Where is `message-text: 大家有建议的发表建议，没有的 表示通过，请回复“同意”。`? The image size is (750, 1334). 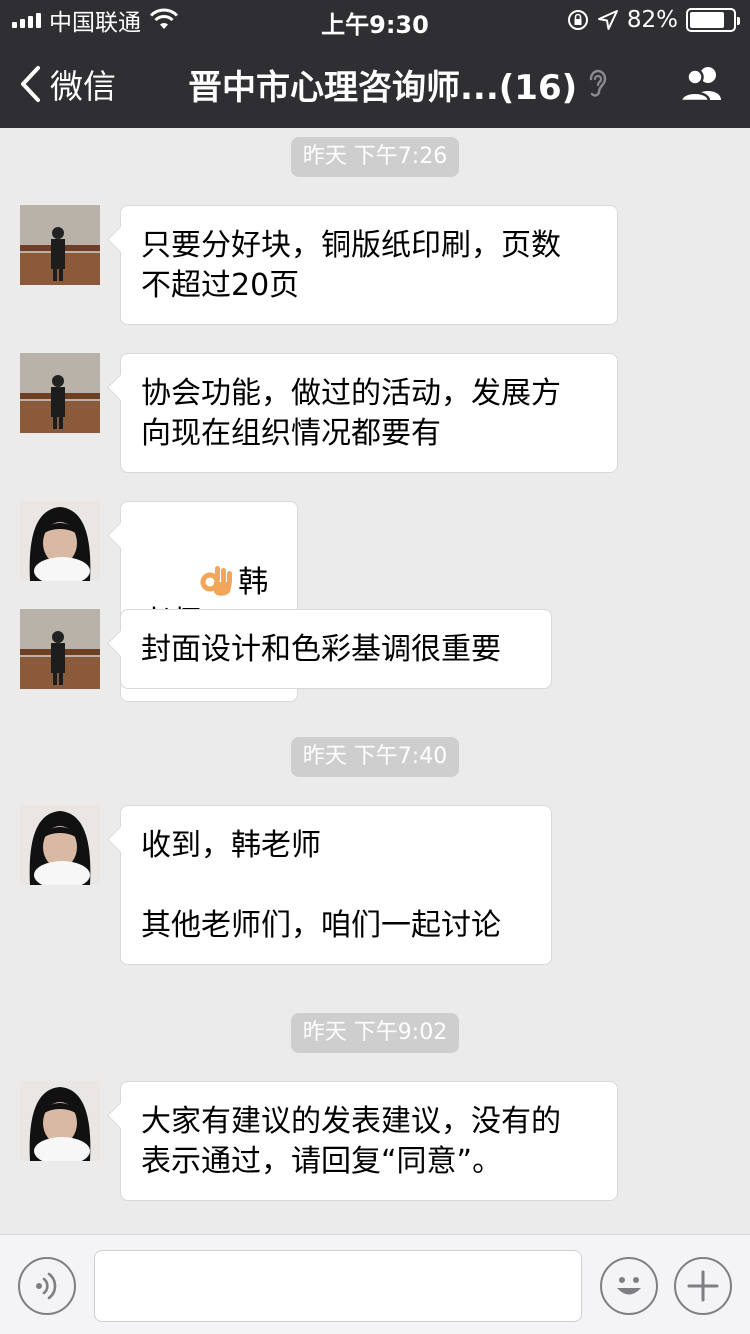
message-text: 大家有建议的发表建议，没有的 表示通过，请回复“同意”。 is located at coordinates (351, 1141).